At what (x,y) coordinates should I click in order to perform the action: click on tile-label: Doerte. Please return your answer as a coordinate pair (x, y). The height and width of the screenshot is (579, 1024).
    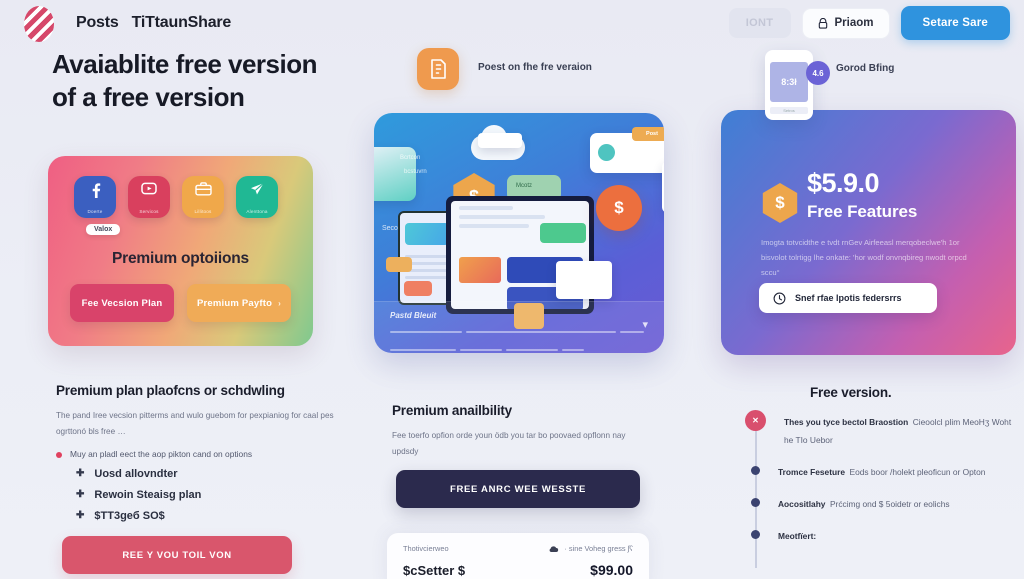
    Looking at the image, I should click on (95, 211).